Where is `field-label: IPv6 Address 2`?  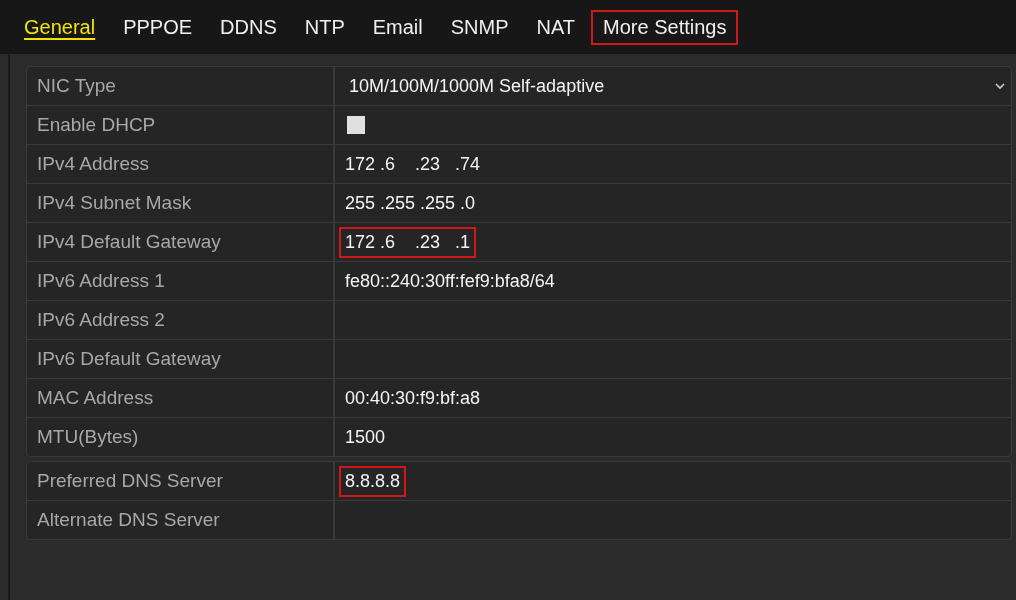 field-label: IPv6 Address 2 is located at coordinates (181, 320).